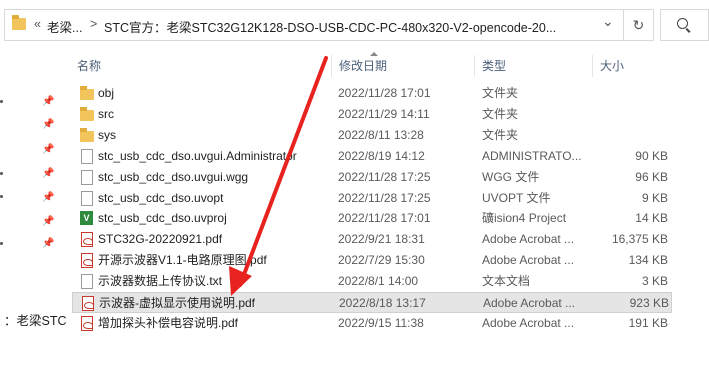 This screenshot has width=709, height=387. I want to click on arrow-head, so click(240, 281).